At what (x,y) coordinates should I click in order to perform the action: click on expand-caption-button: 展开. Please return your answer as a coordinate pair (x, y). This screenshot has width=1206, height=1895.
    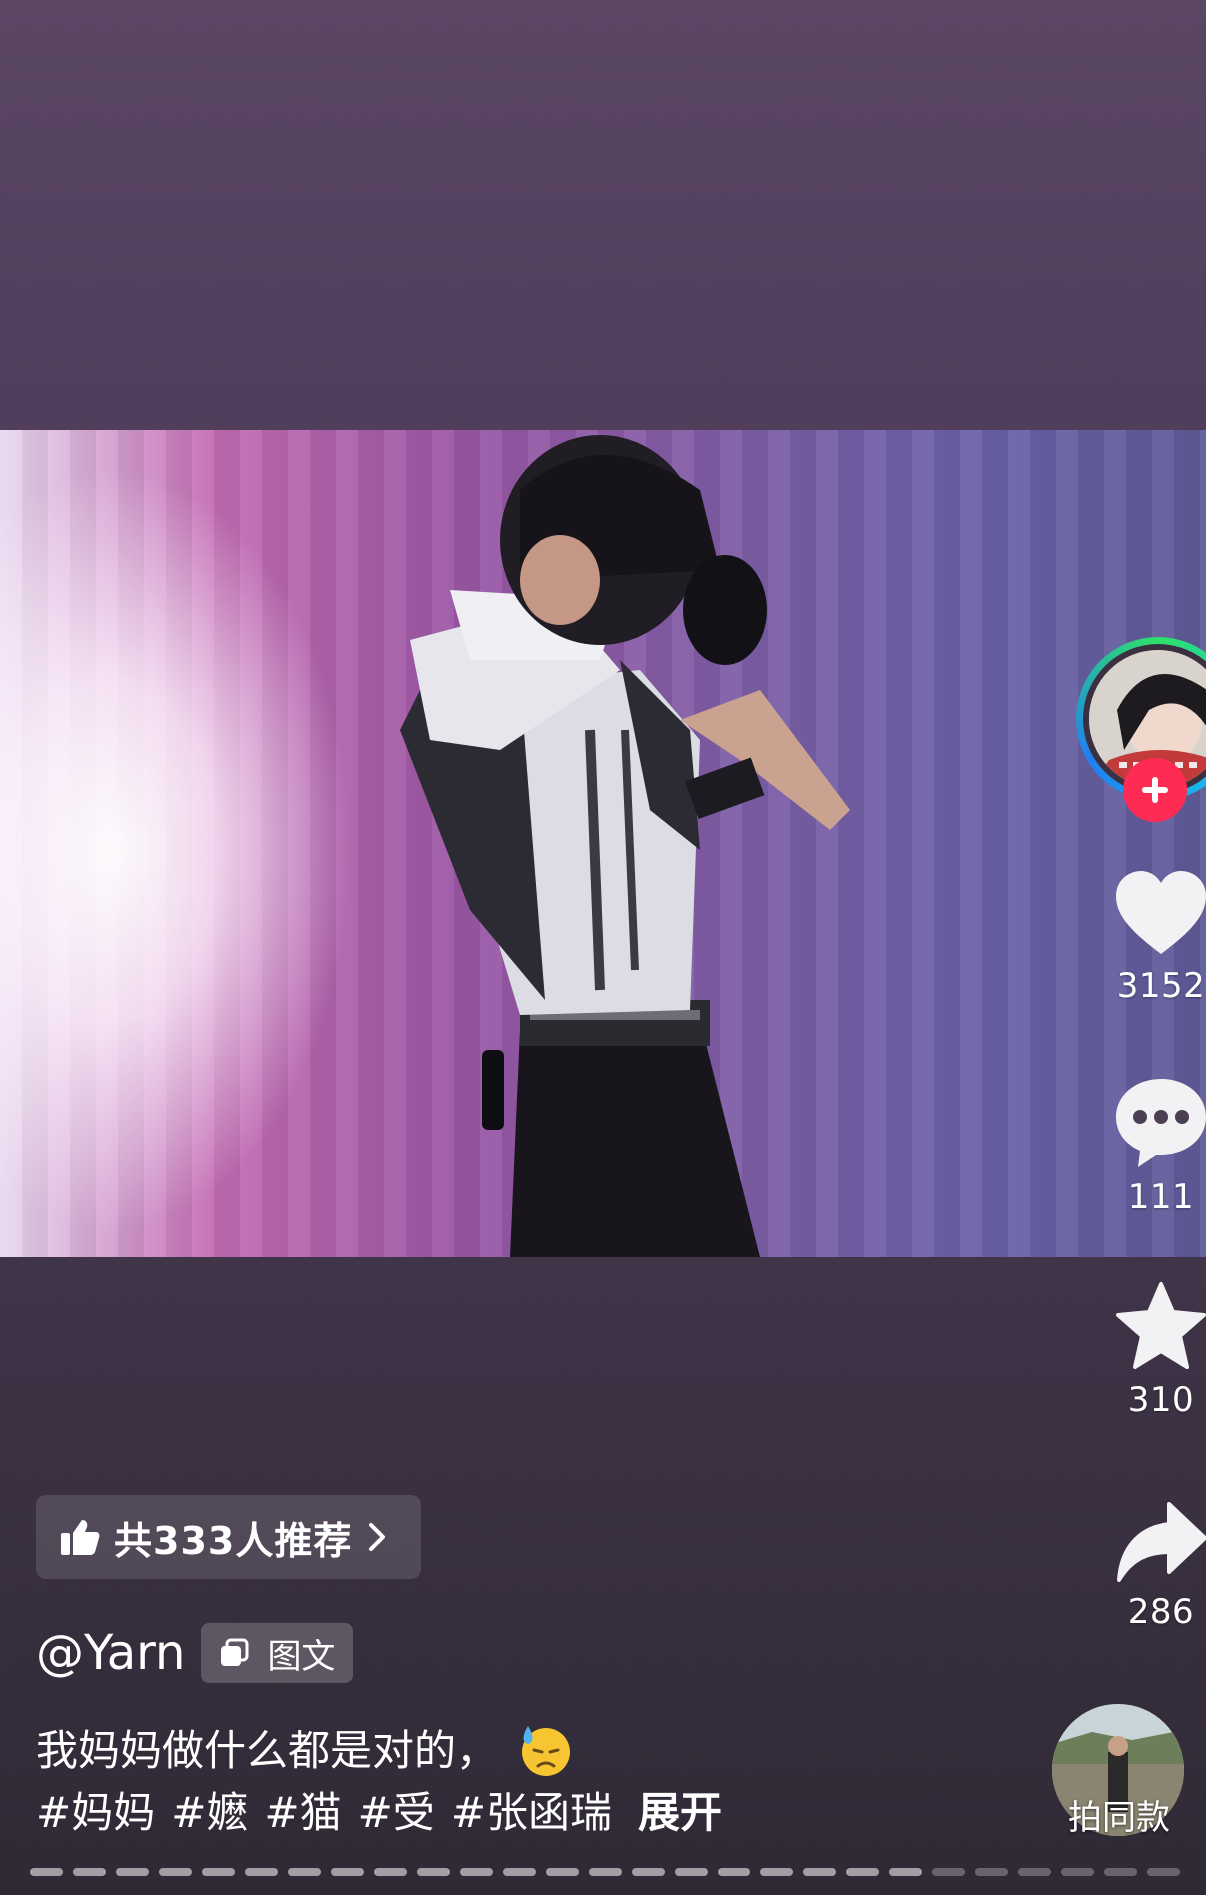
    Looking at the image, I should click on (680, 1812).